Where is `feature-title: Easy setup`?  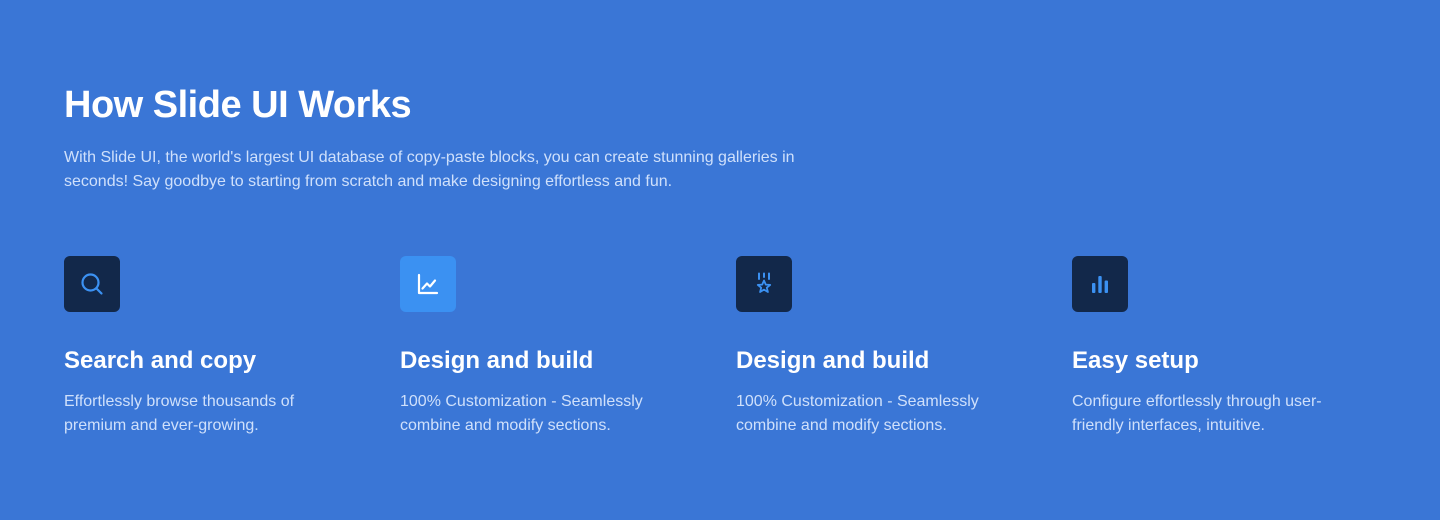 feature-title: Easy setup is located at coordinates (1135, 360).